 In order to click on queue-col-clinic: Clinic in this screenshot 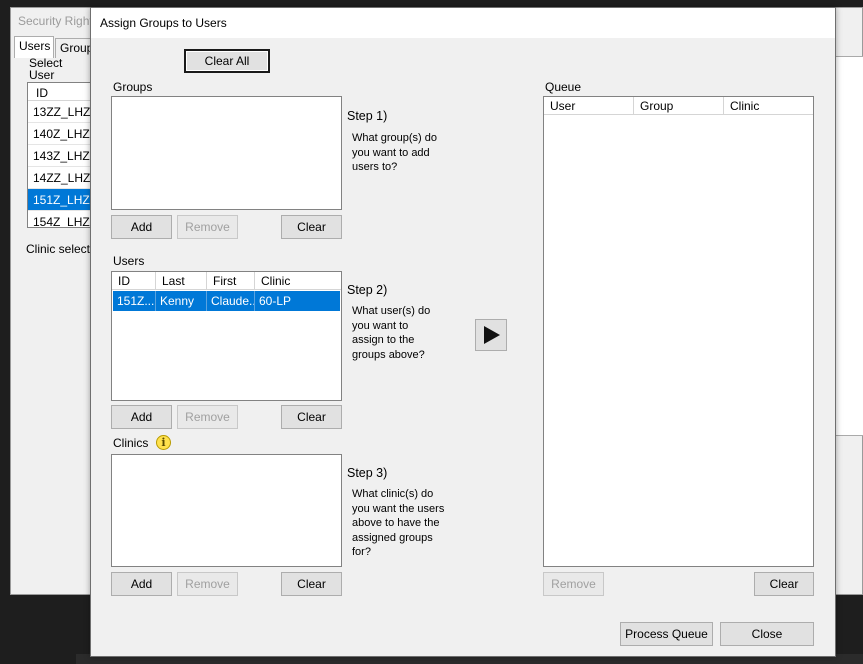, I will do `click(768, 106)`.